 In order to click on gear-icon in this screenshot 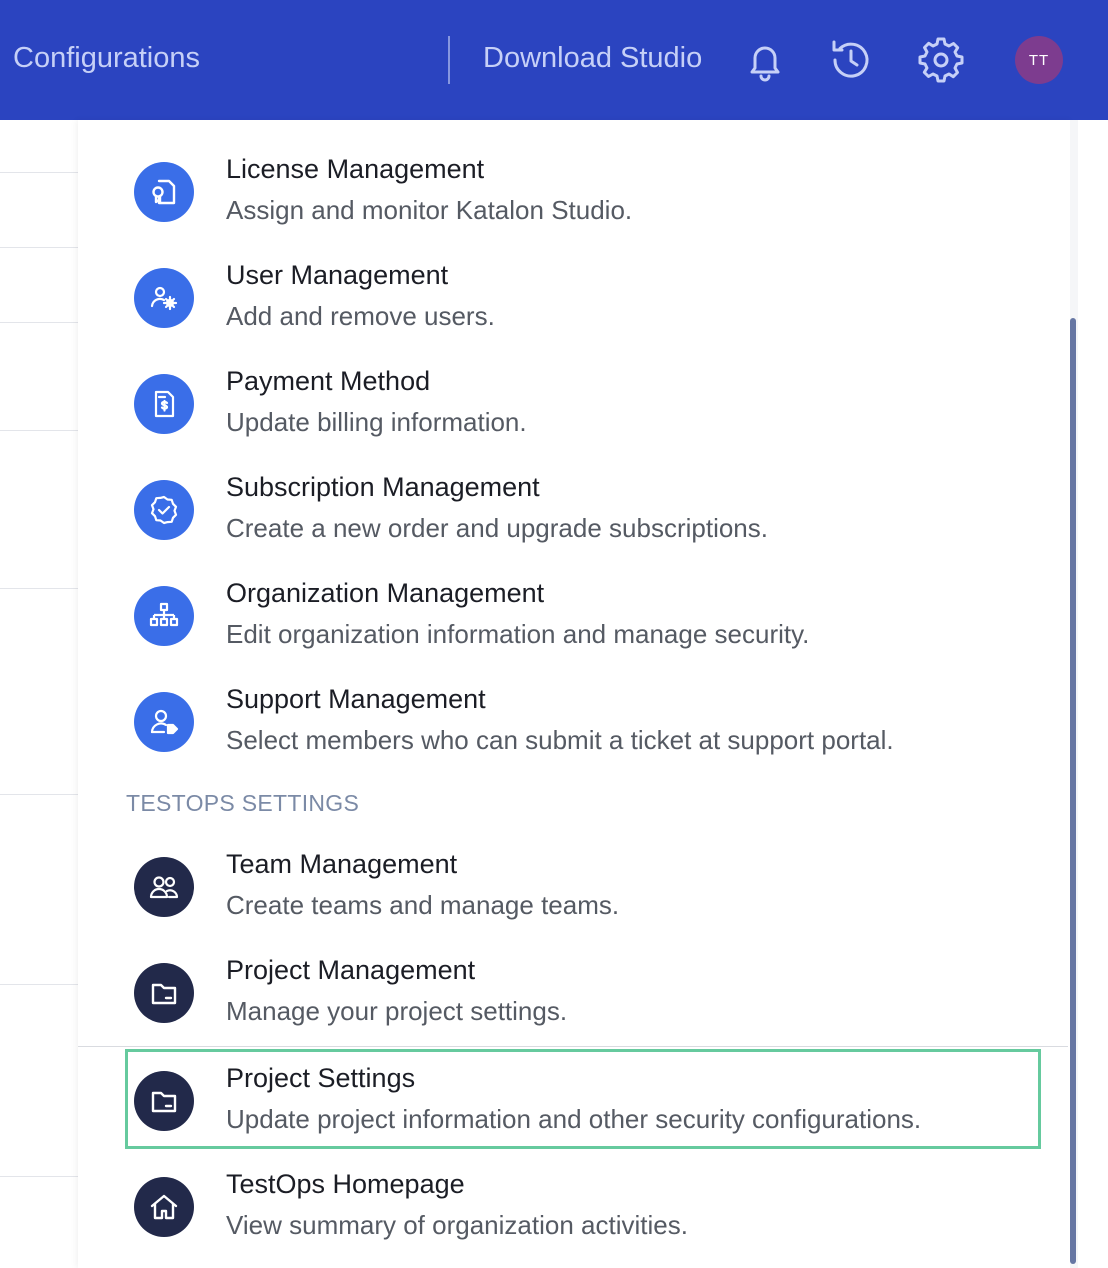, I will do `click(941, 60)`.